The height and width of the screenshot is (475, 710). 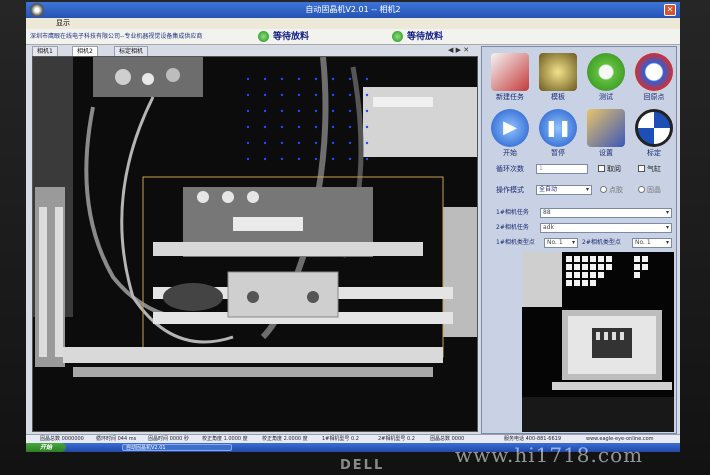 I want to click on test-gear-icon, so click(x=606, y=72).